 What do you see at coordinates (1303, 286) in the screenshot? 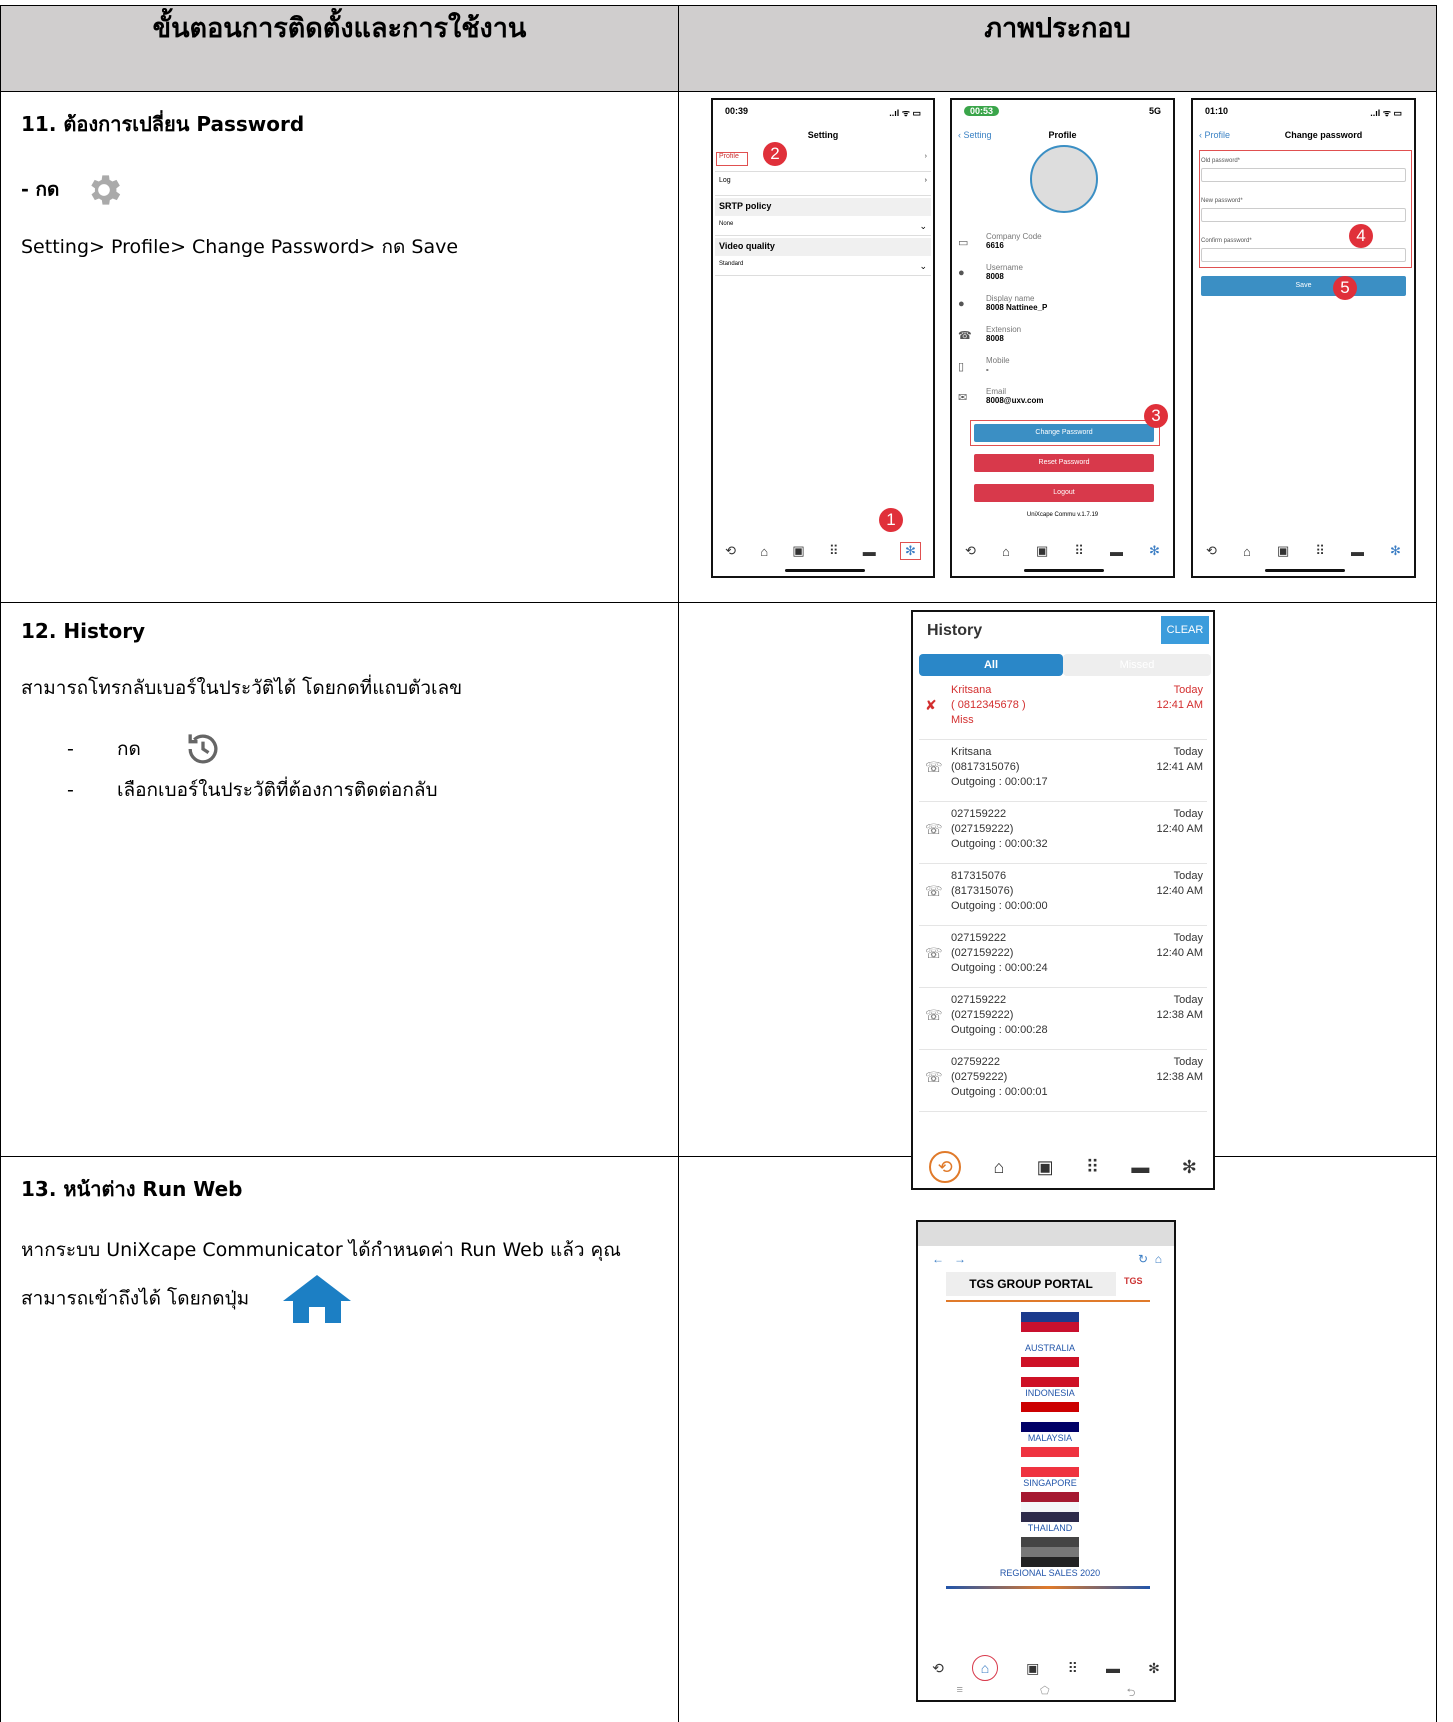
I see `save-button: Save` at bounding box center [1303, 286].